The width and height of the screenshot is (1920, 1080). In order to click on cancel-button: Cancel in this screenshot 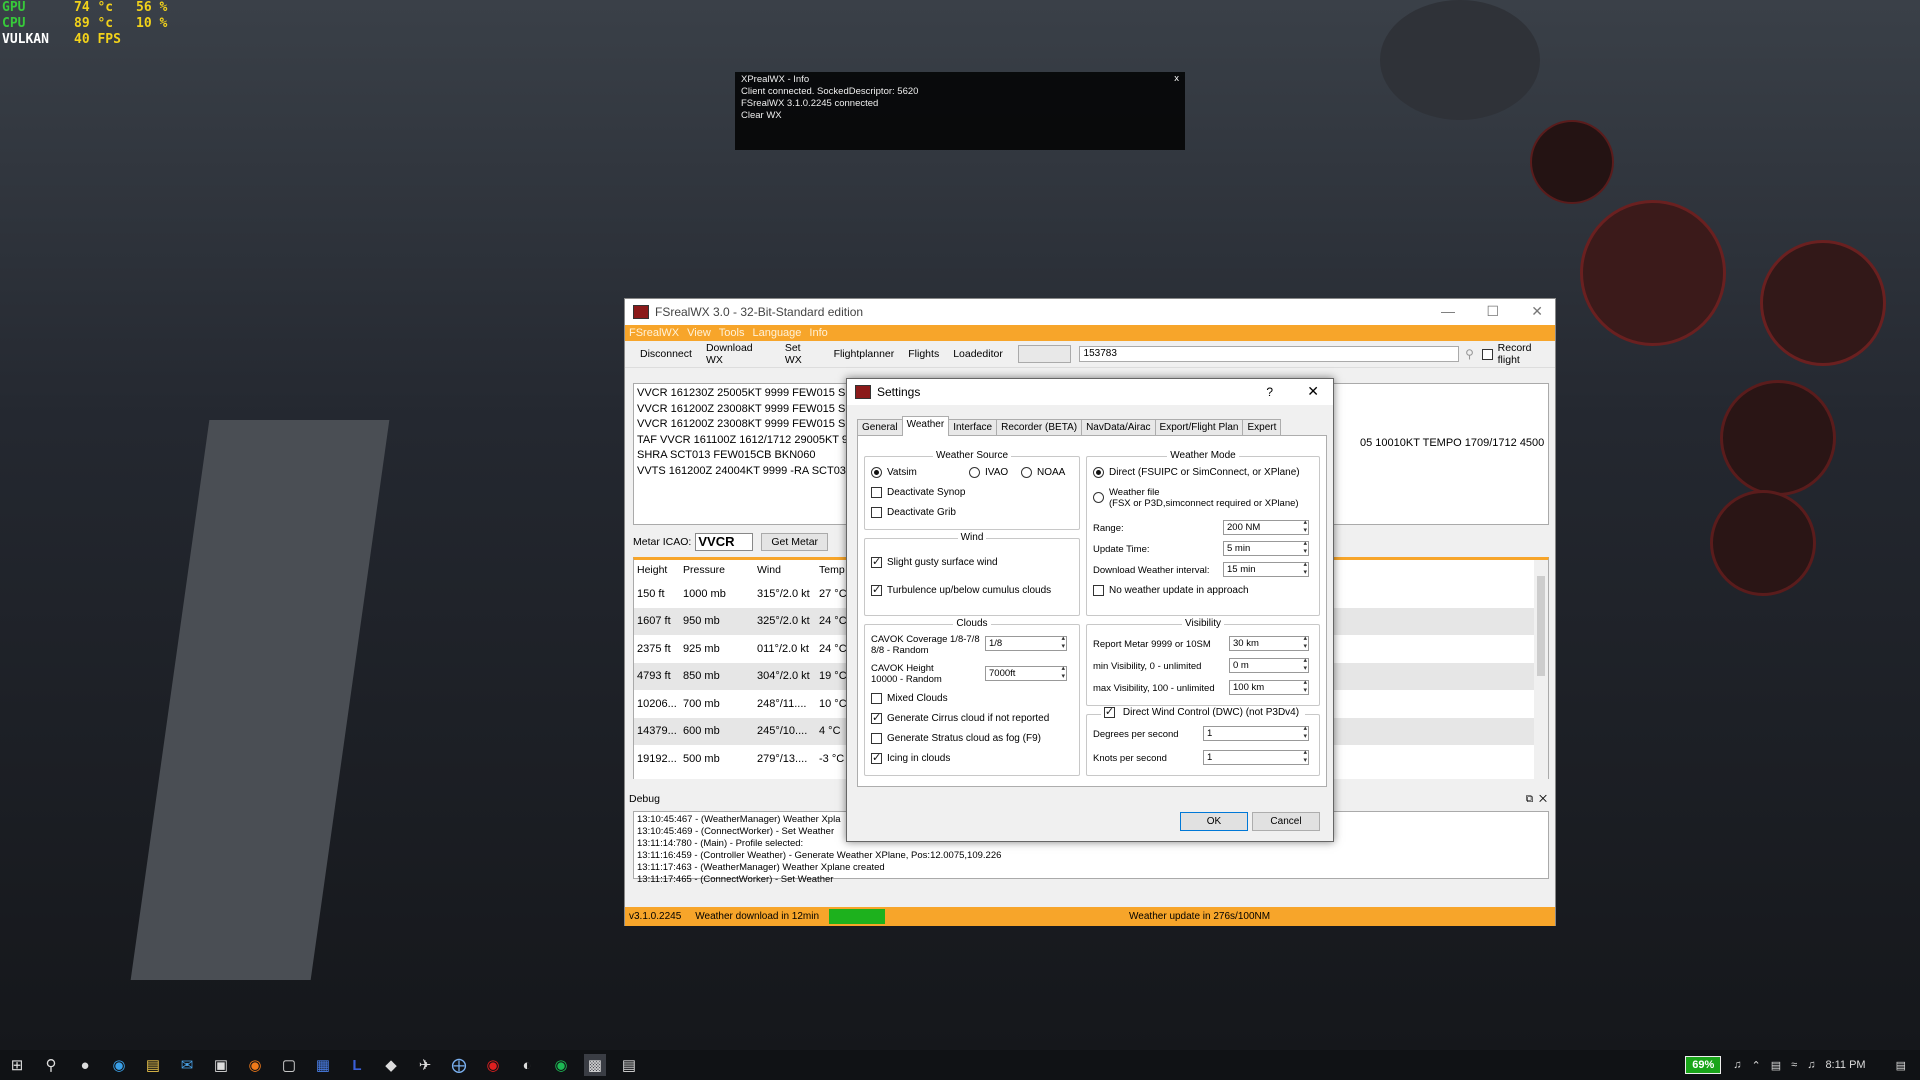, I will do `click(1286, 821)`.